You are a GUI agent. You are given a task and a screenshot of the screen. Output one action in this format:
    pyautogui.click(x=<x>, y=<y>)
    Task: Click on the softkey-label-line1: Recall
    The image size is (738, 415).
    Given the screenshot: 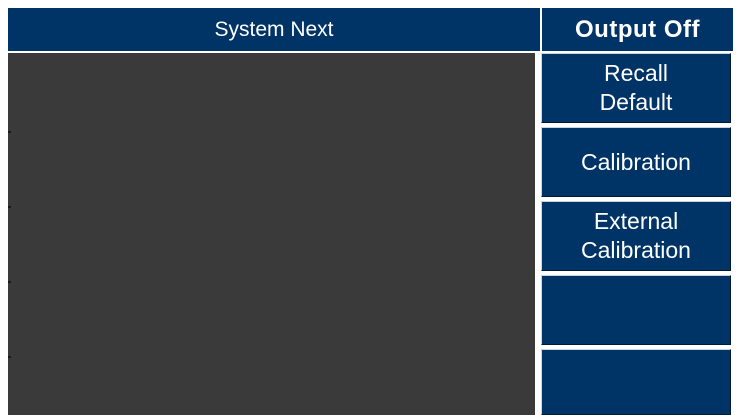 What is the action you would take?
    pyautogui.click(x=636, y=73)
    